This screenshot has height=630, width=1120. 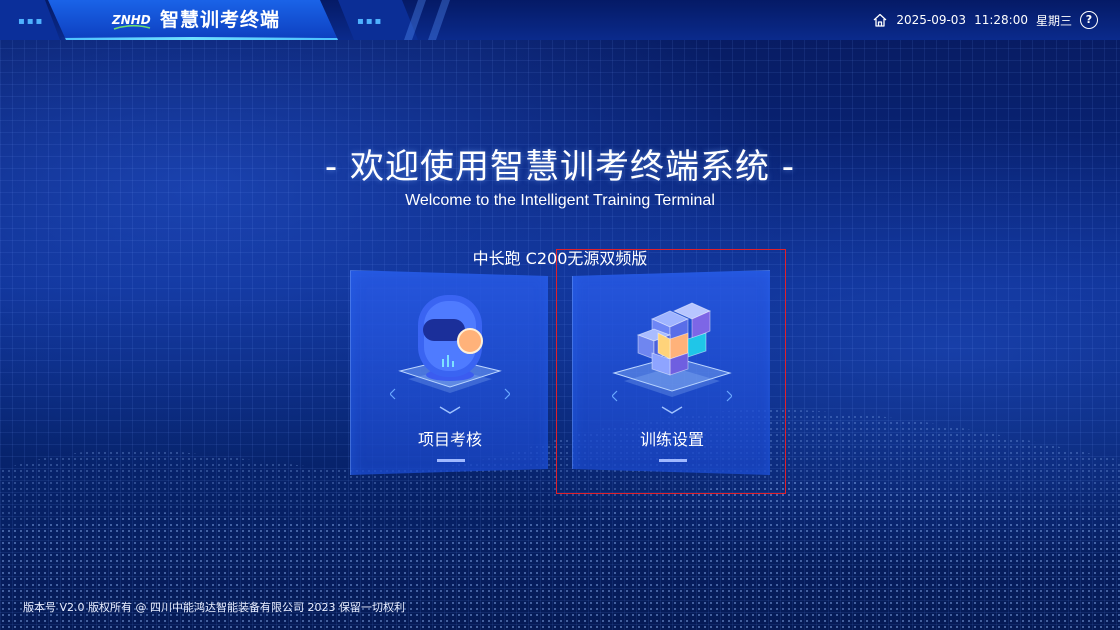 I want to click on project-assessment-card: 项目考核, so click(x=449, y=372).